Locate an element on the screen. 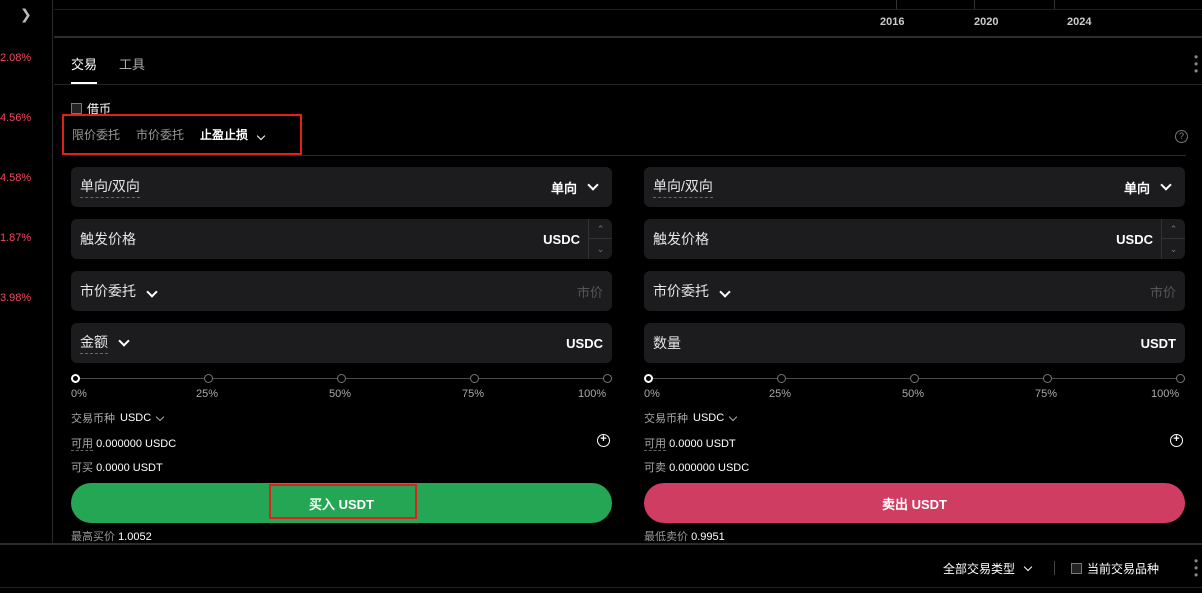  trade-type-filter: 全部交易类型 is located at coordinates (989, 568).